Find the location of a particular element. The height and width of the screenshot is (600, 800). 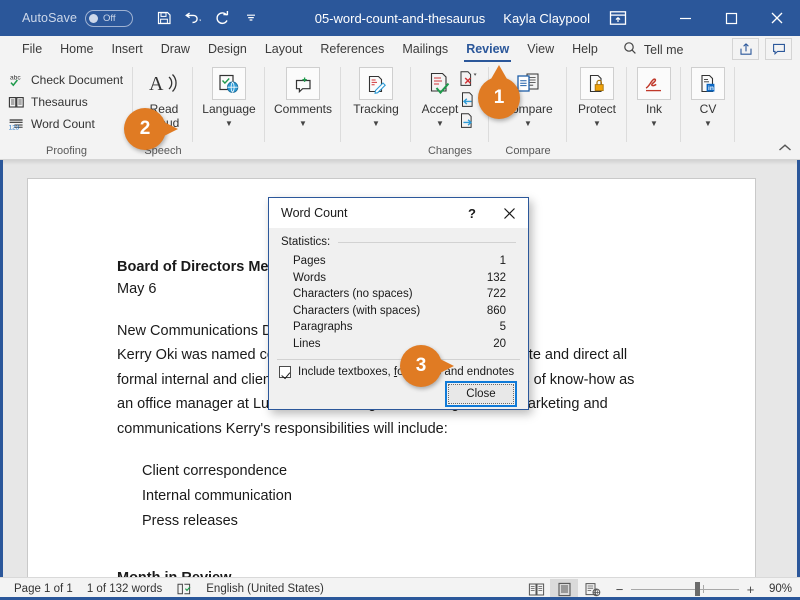

customize-quick-access-icon is located at coordinates (251, 18).